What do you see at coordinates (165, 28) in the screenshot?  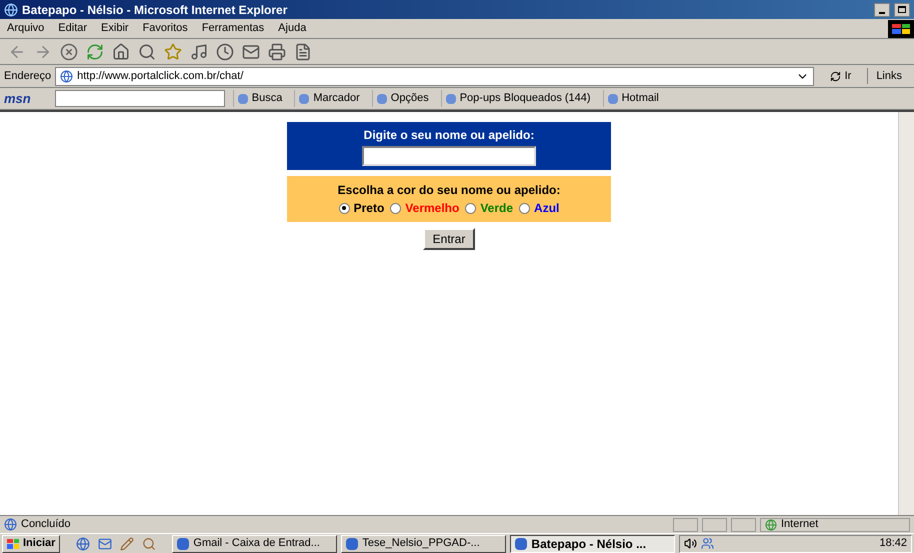 I see `menu-item: Favoritos` at bounding box center [165, 28].